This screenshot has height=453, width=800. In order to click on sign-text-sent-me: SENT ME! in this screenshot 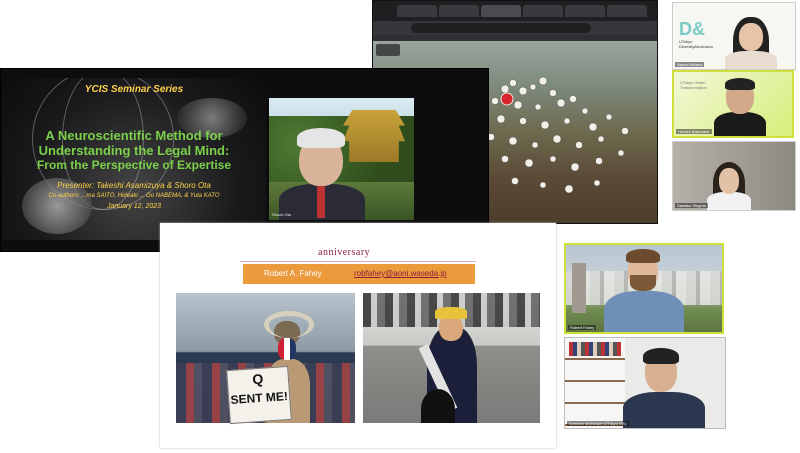, I will do `click(259, 398)`.